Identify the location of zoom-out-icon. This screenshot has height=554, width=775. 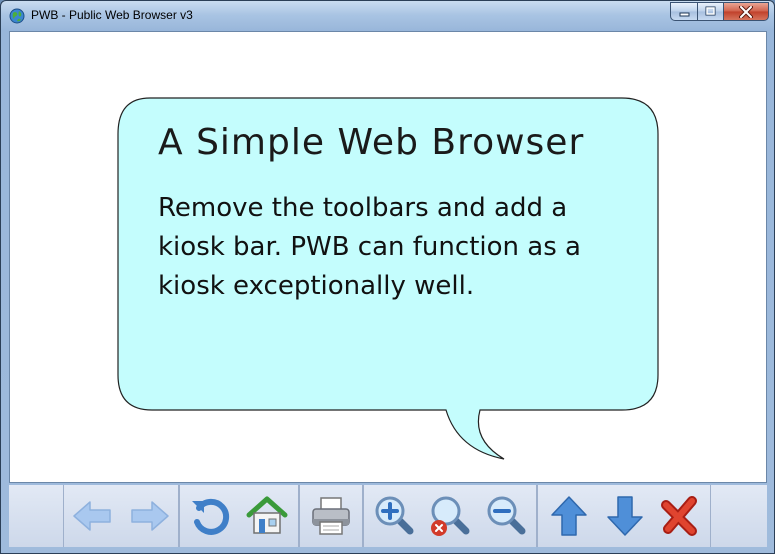
(506, 515).